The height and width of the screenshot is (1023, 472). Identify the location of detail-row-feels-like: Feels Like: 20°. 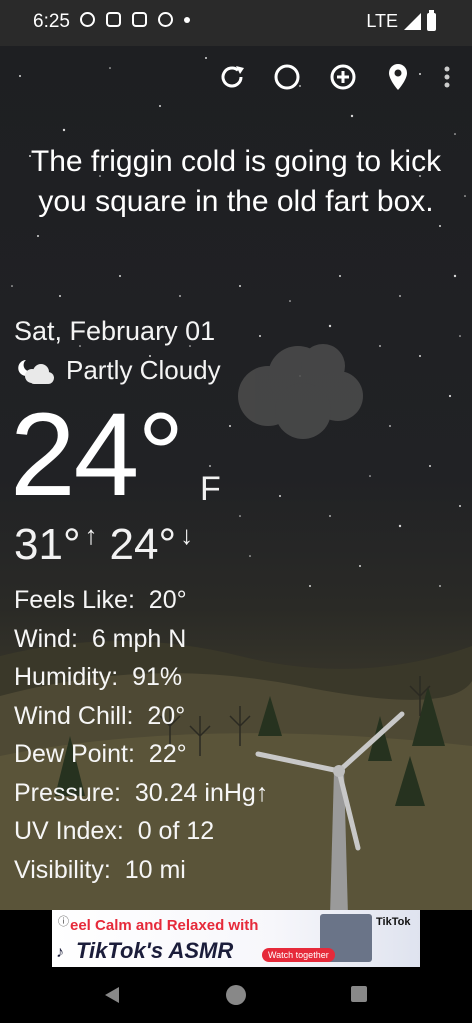
(100, 600).